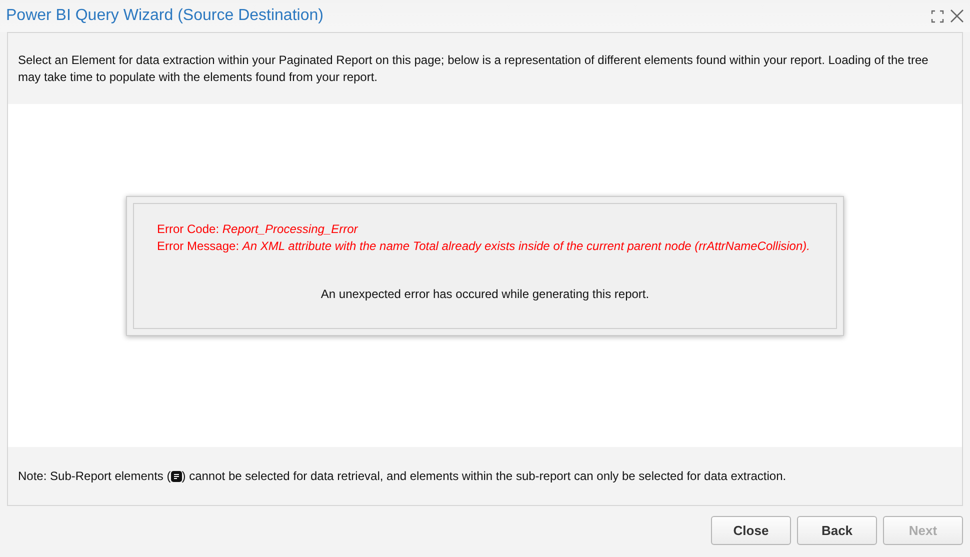 This screenshot has width=970, height=557. Describe the element at coordinates (751, 530) in the screenshot. I see `dialog-button: Close` at that location.